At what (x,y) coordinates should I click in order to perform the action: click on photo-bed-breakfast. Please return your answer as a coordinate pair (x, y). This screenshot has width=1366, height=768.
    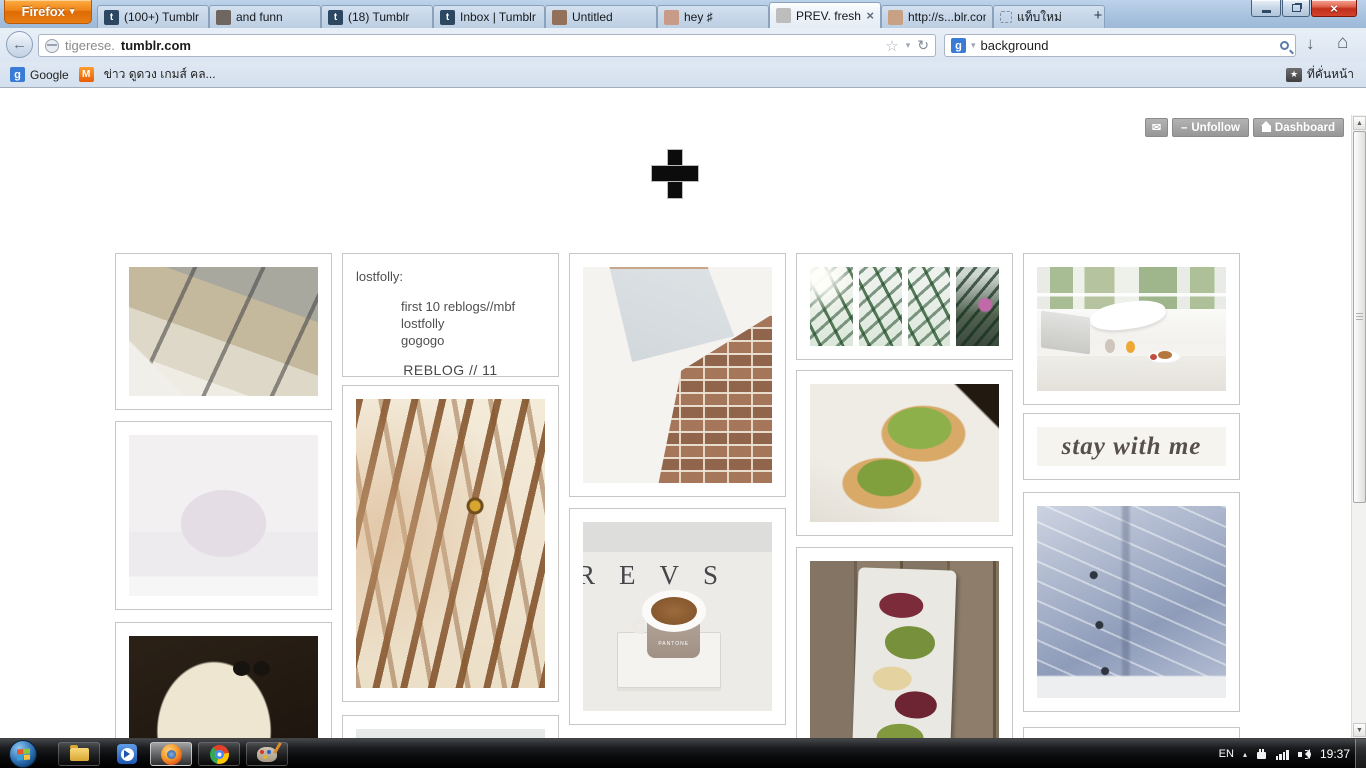
    Looking at the image, I should click on (1131, 329).